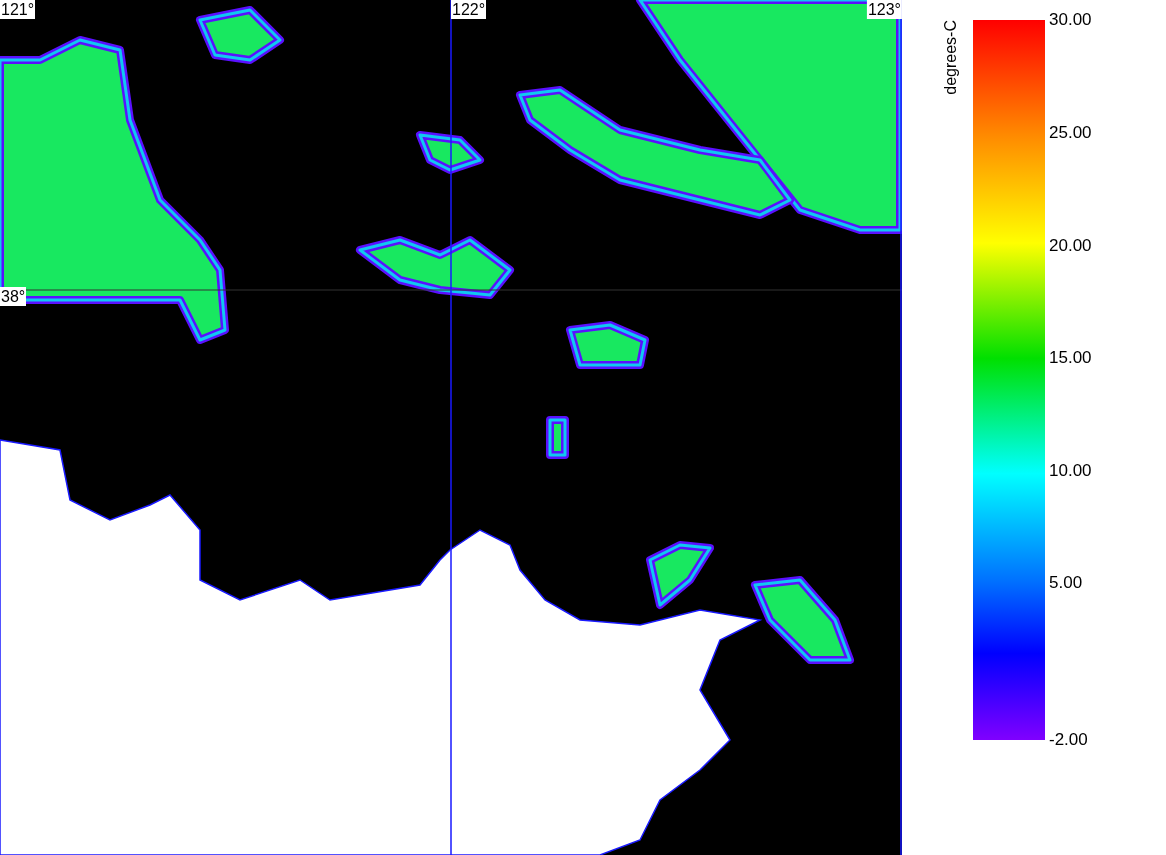 This screenshot has height=855, width=1166. What do you see at coordinates (469, 9) in the screenshot?
I see `longitude-label: 122°` at bounding box center [469, 9].